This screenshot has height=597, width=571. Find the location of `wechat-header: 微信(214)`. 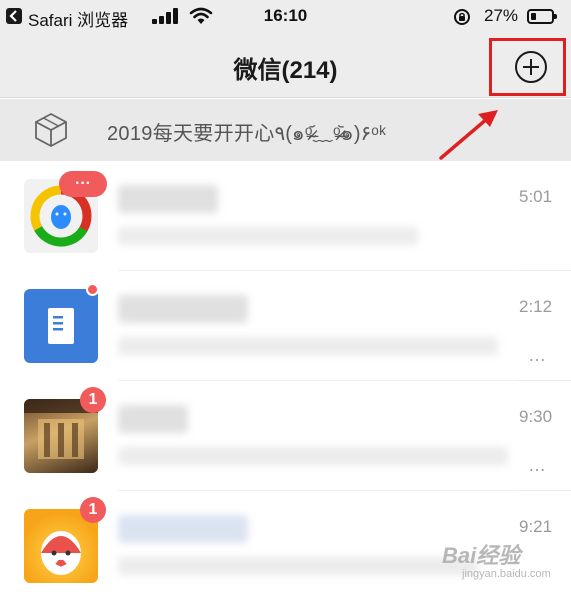

wechat-header: 微信(214) is located at coordinates (285, 66).